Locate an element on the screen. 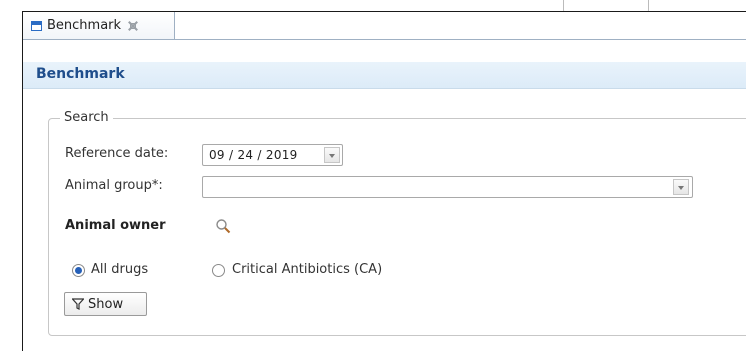 The height and width of the screenshot is (351, 746). reference-date-label: Reference date: is located at coordinates (117, 153).